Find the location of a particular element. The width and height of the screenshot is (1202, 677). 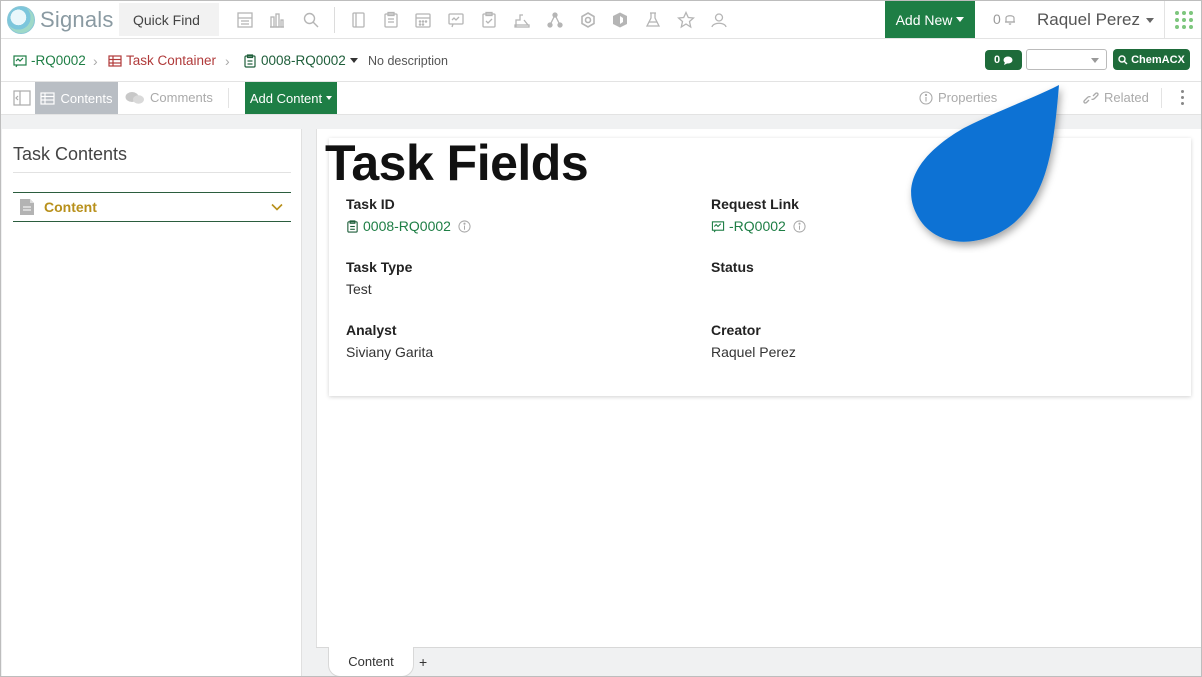

bell-icon is located at coordinates (1009, 20).